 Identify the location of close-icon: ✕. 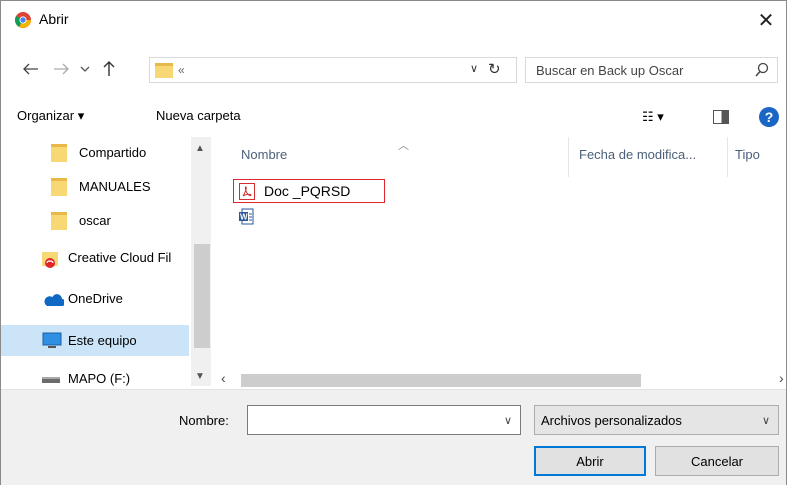
(766, 20).